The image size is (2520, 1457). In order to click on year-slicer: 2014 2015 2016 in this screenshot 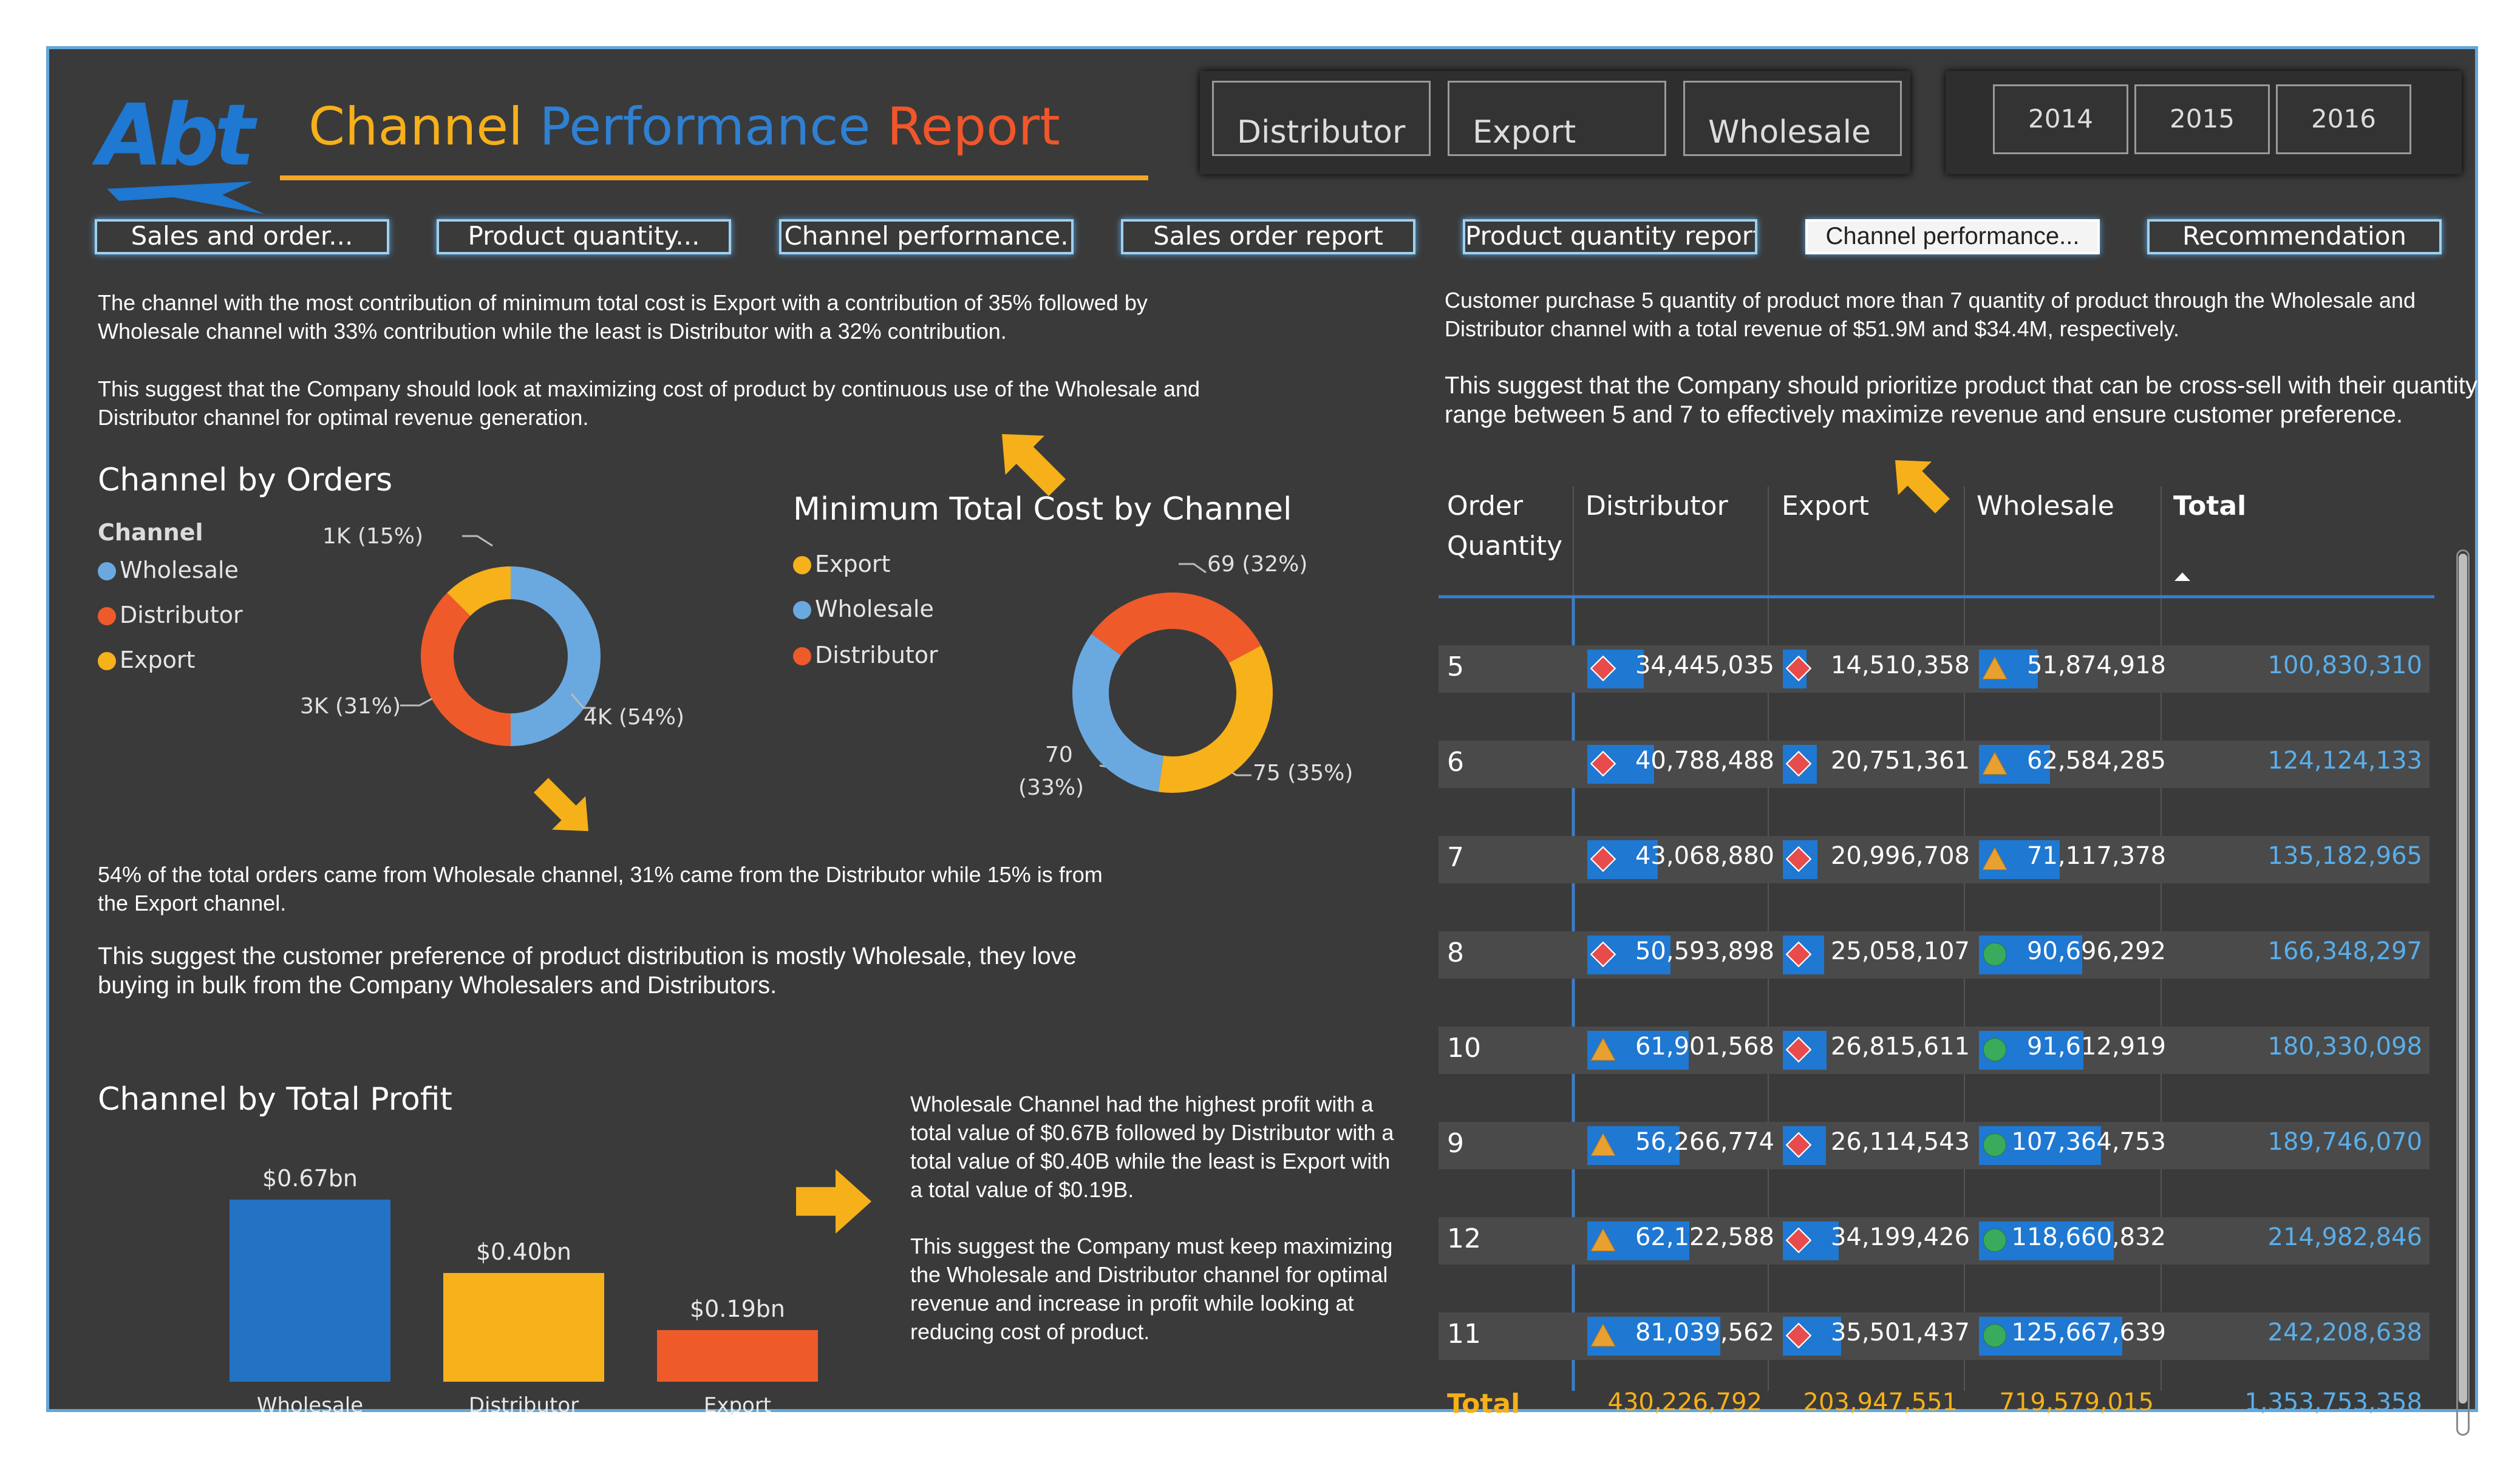, I will do `click(2204, 122)`.